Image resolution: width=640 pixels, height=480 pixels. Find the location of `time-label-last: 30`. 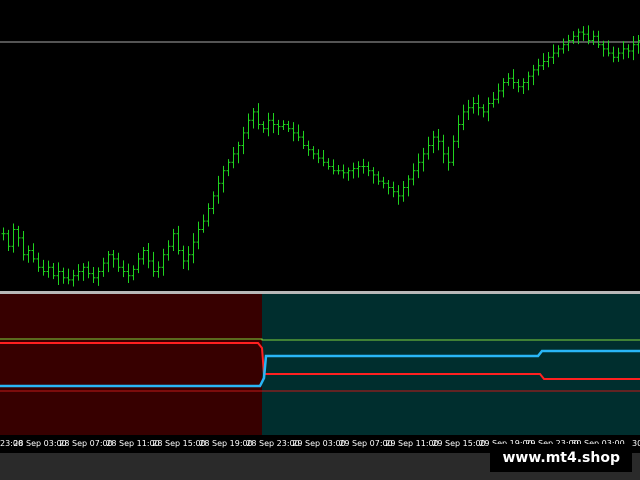

time-label-last: 30 is located at coordinates (636, 443).